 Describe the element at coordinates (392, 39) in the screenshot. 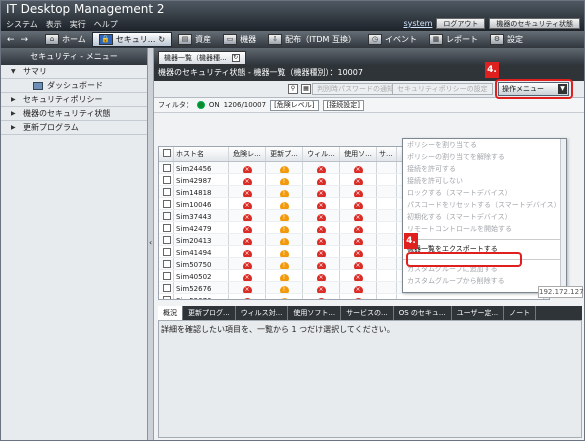

I see `toolbar-events: ◷ イベント` at that location.